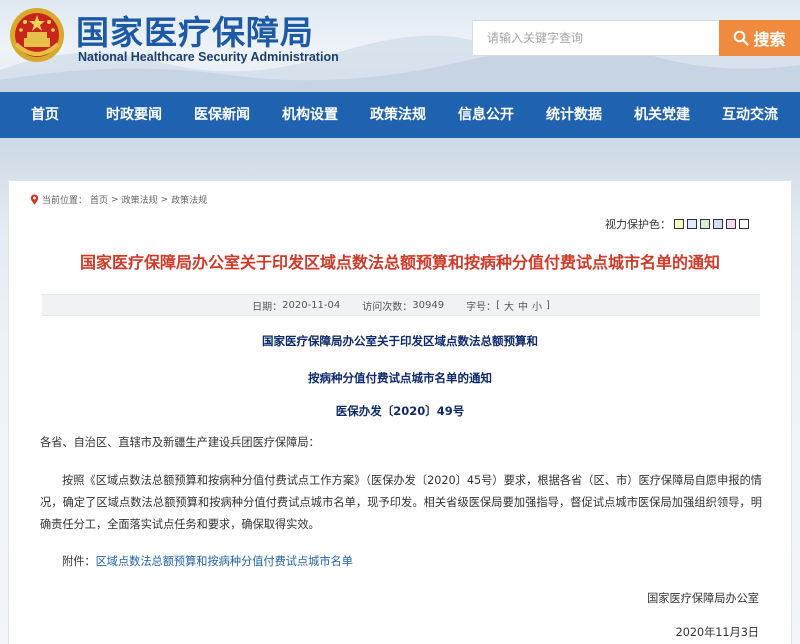 Image resolution: width=800 pixels, height=644 pixels. I want to click on font-size-large-link: 大, so click(509, 305).